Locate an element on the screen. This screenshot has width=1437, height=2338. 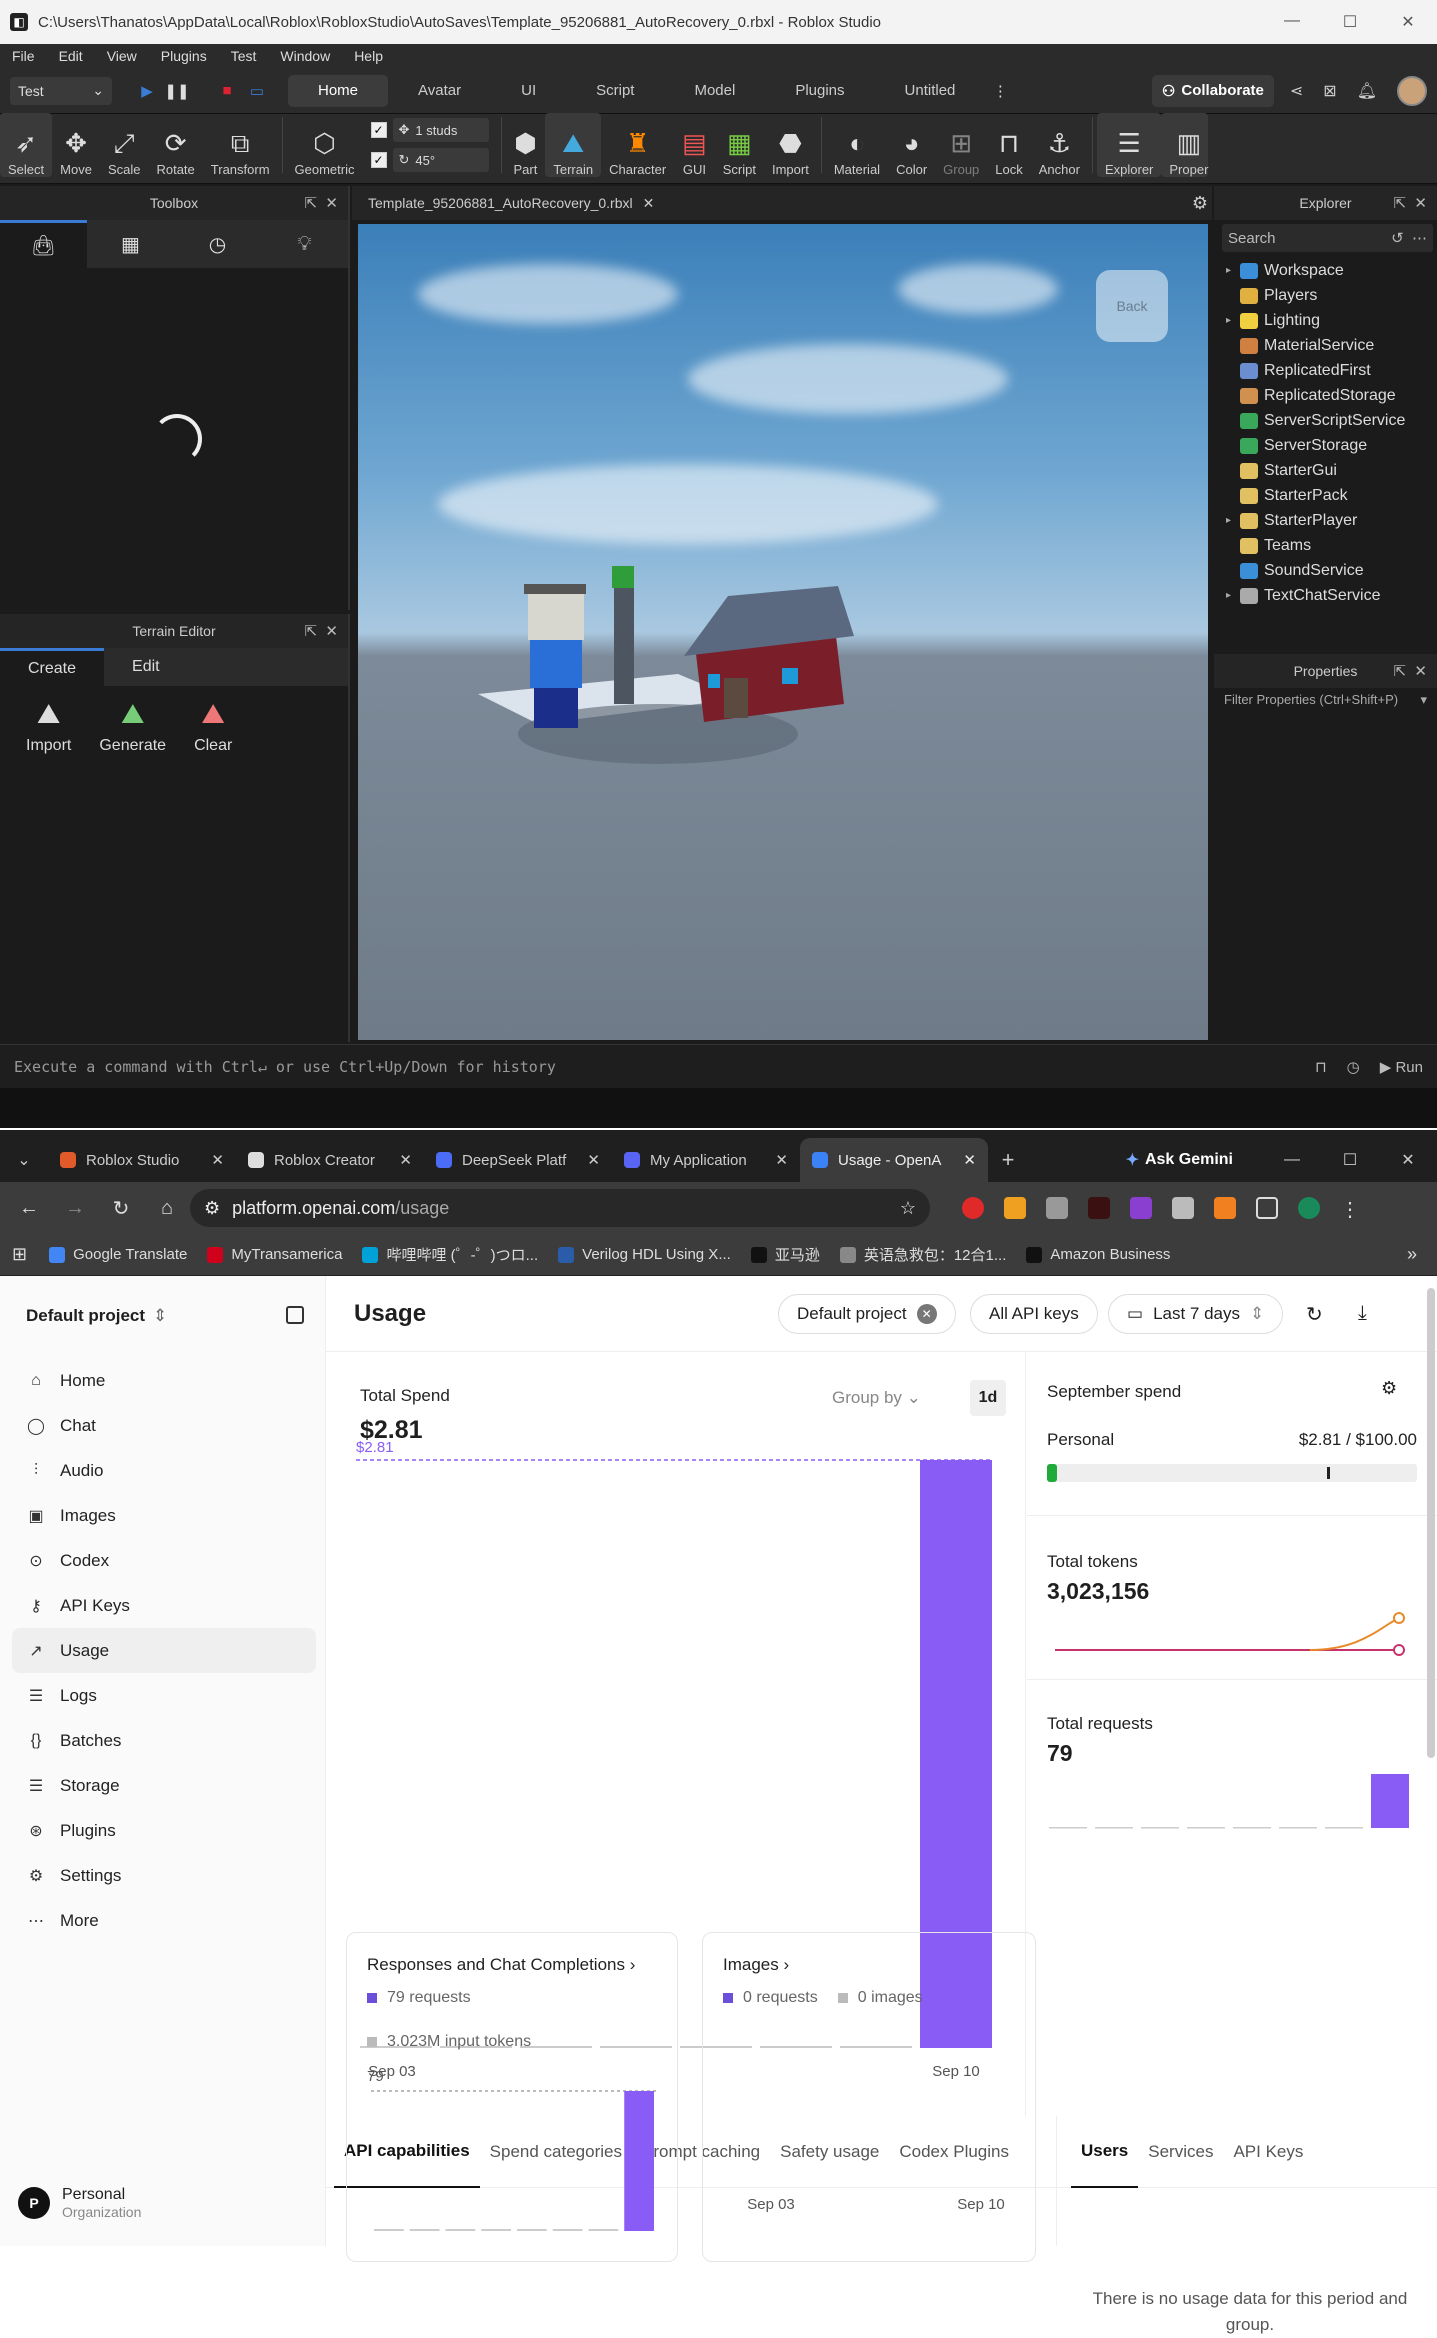
bell-icon: 🔔︎ is located at coordinates (1367, 91).